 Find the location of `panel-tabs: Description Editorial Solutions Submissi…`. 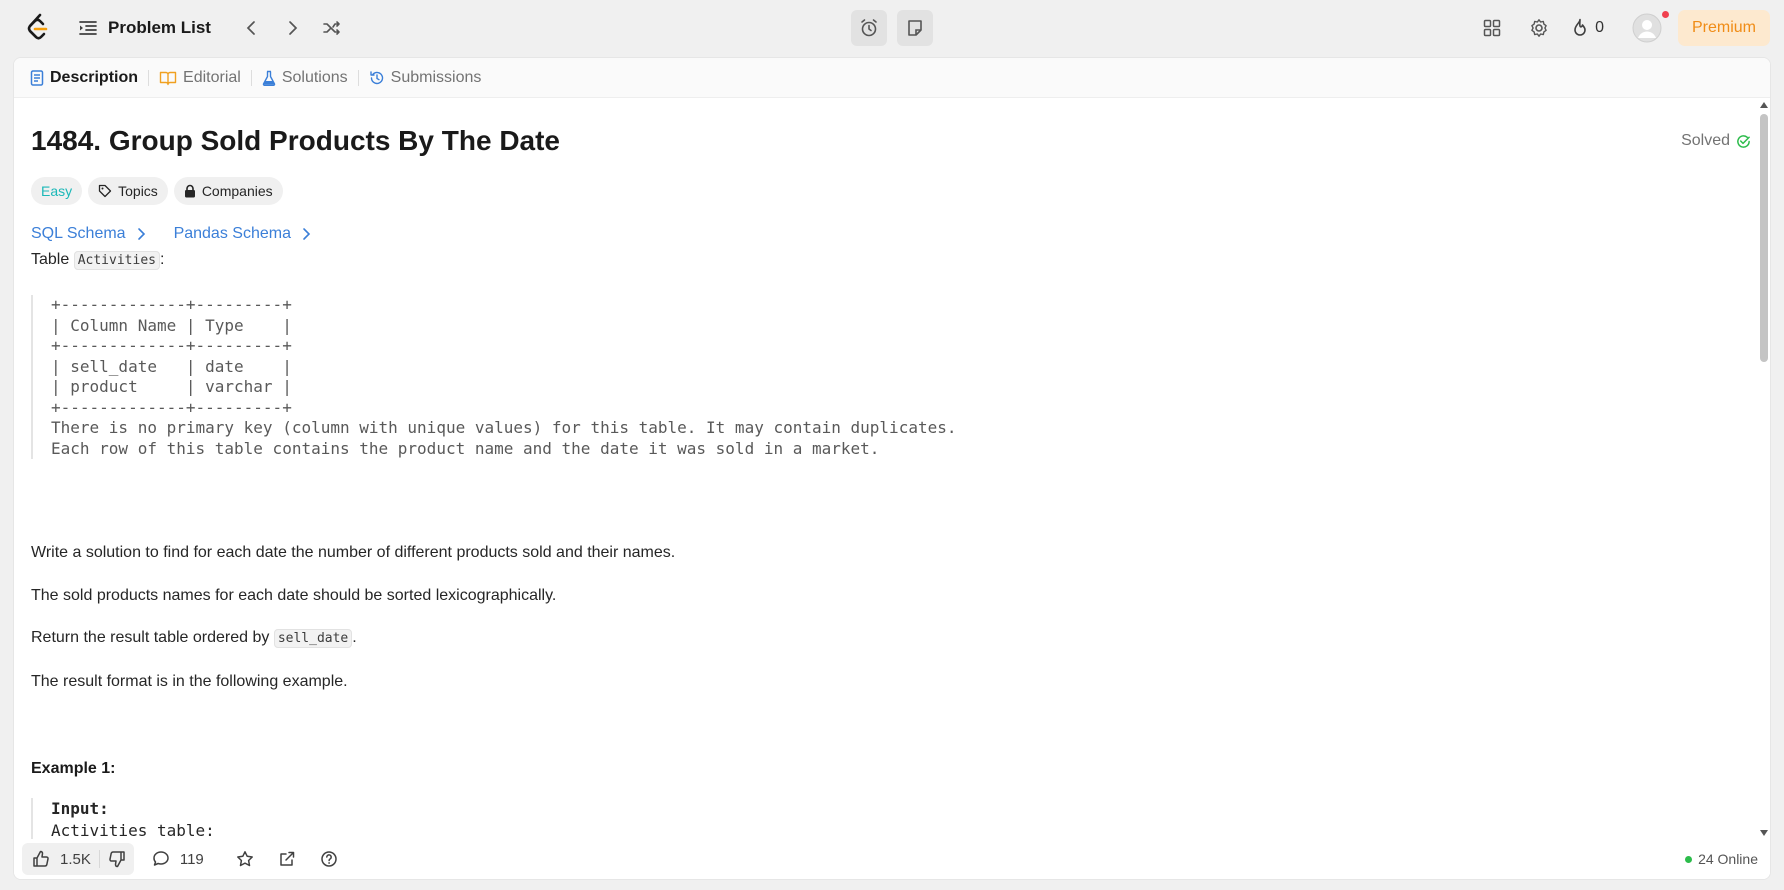

panel-tabs: Description Editorial Solutions Submissi… is located at coordinates (892, 78).